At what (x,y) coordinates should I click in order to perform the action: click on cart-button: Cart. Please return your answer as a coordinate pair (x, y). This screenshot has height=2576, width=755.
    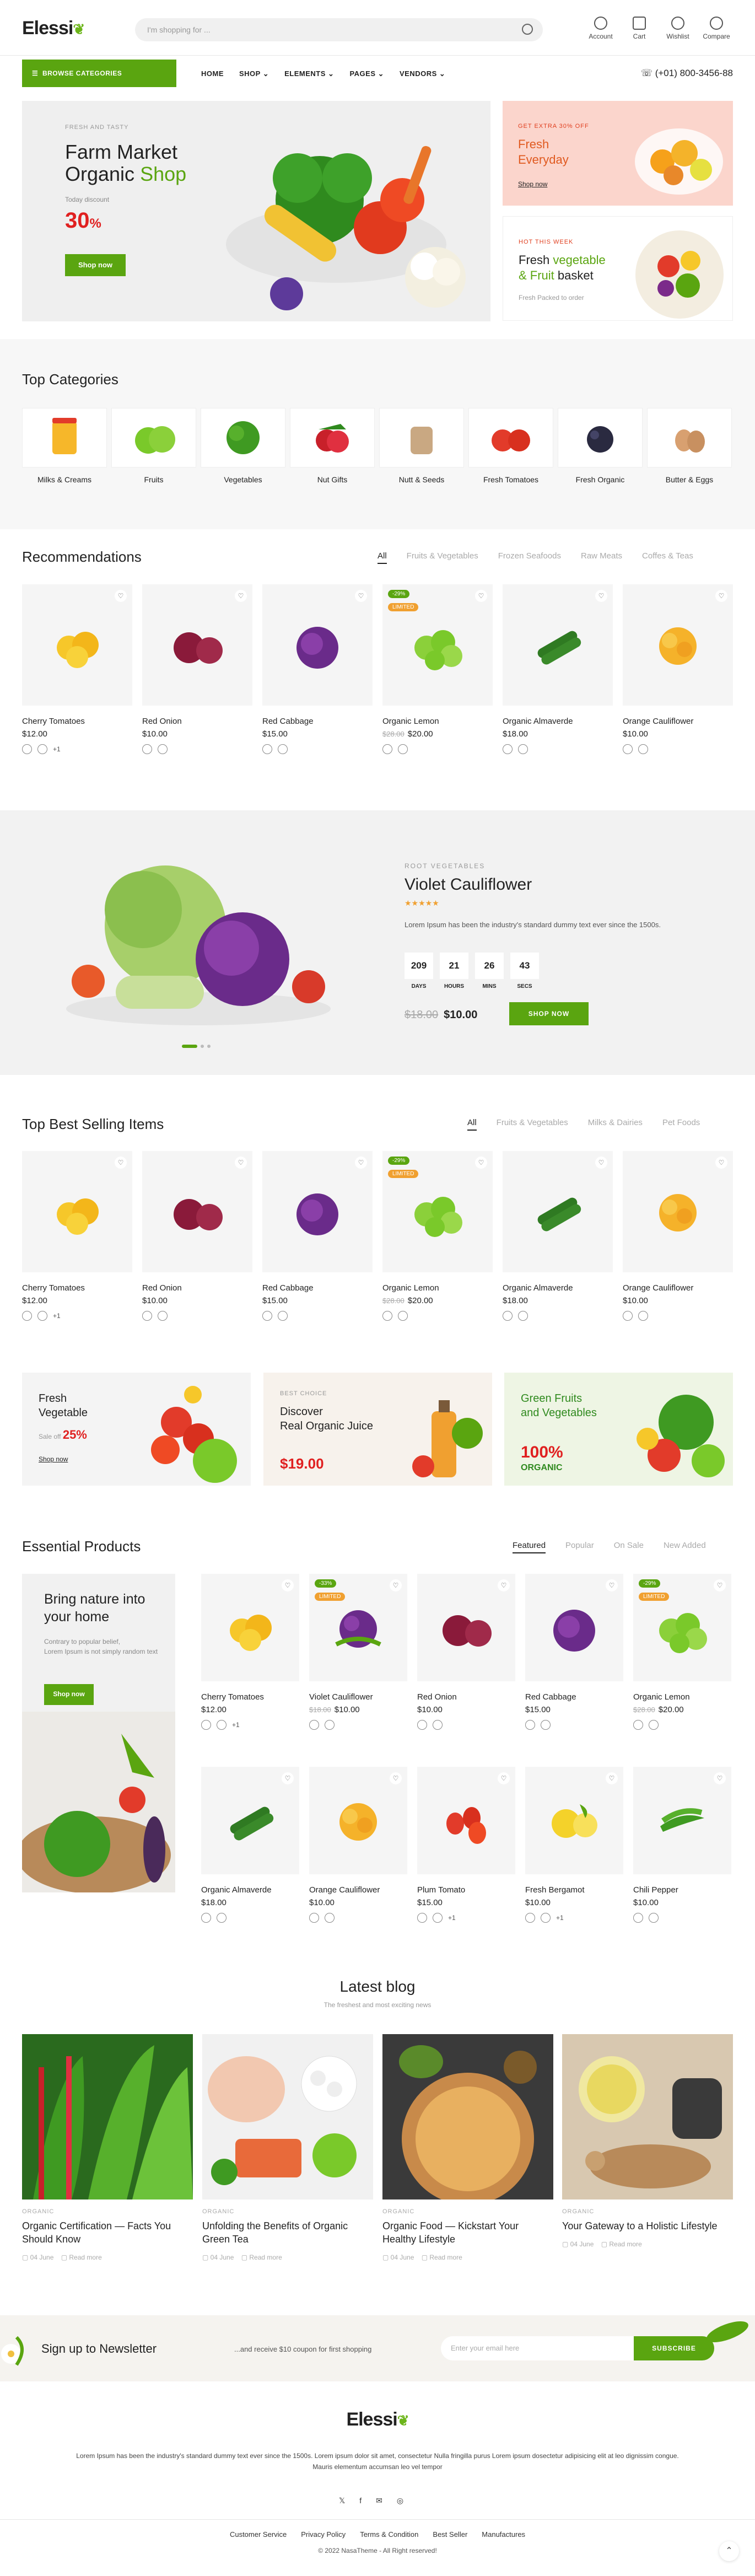
    Looking at the image, I should click on (640, 28).